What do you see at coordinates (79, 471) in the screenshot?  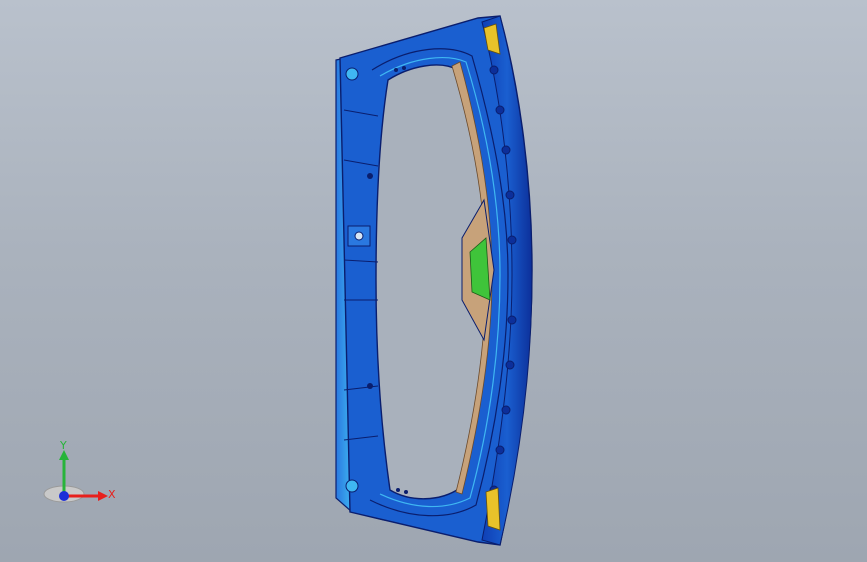 I see `axis-triad: Y X` at bounding box center [79, 471].